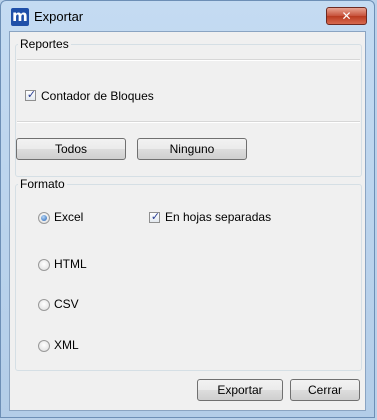 The image size is (377, 420). I want to click on formato-legend: Formato, so click(42, 184).